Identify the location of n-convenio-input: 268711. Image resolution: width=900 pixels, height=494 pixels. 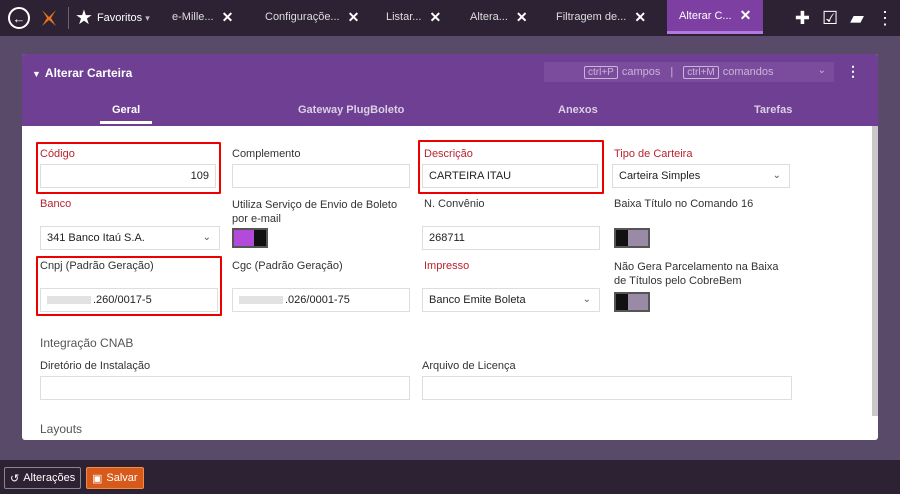
(511, 238).